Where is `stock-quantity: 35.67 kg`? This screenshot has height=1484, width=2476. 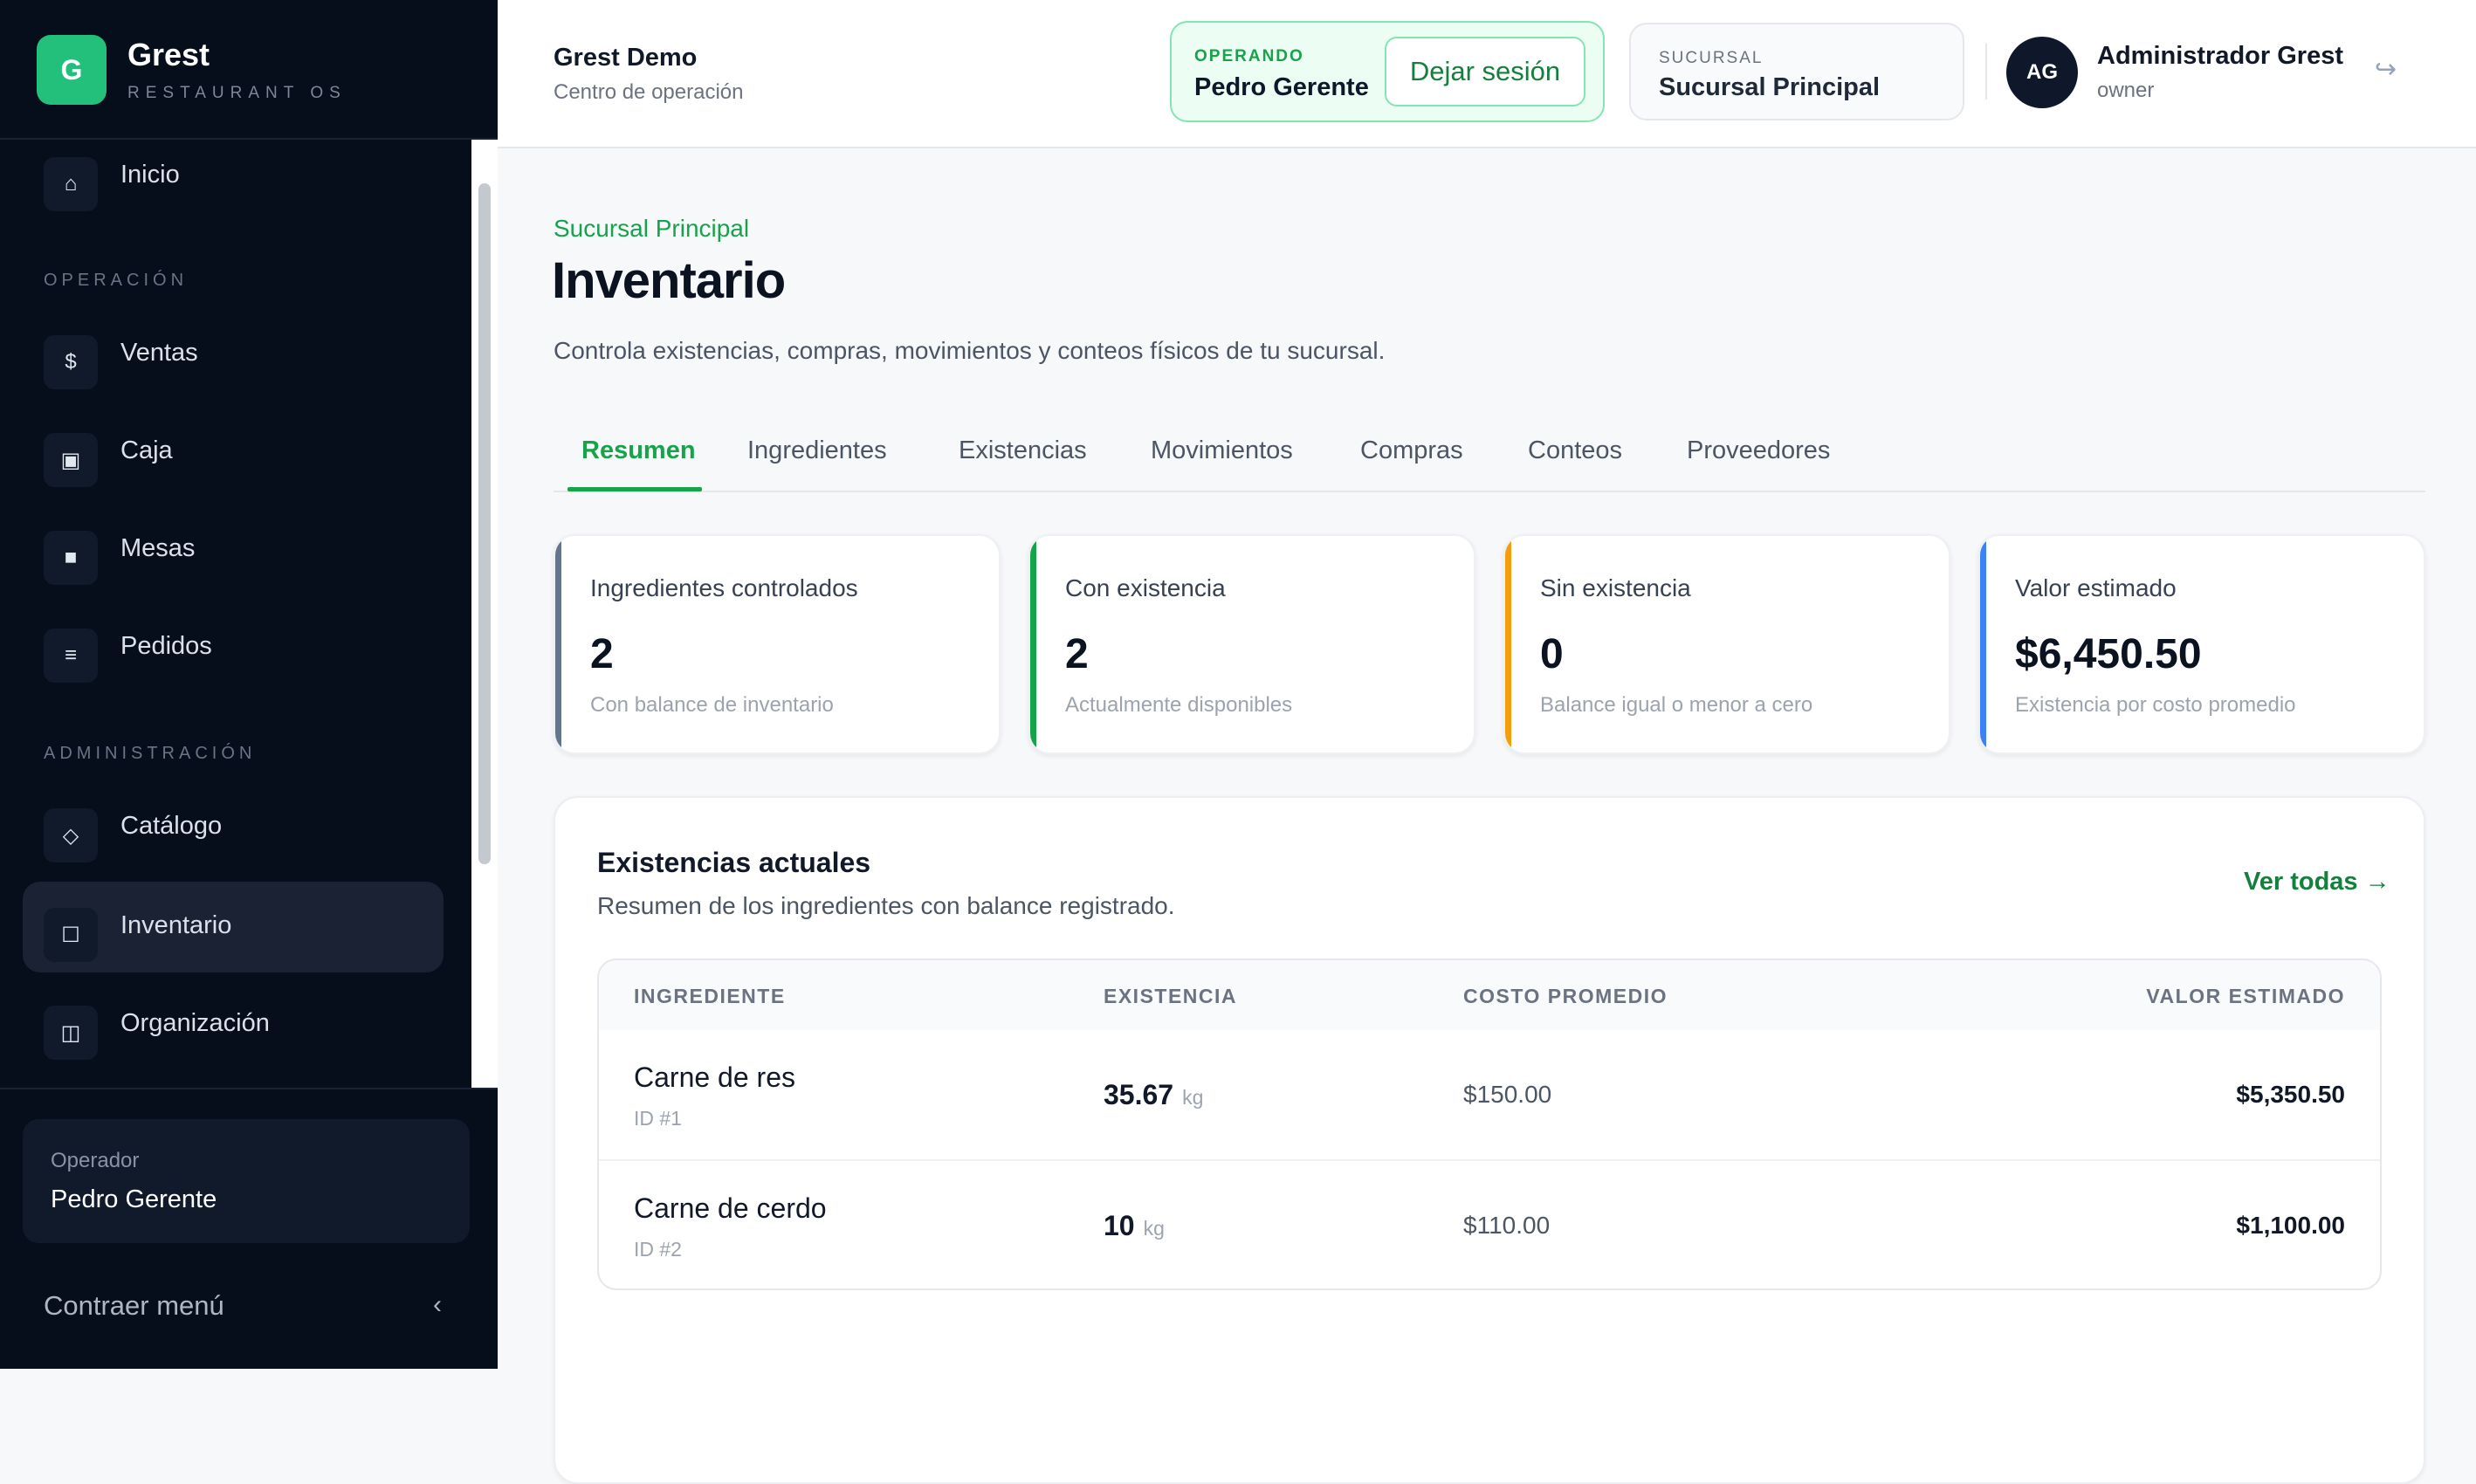 stock-quantity: 35.67 kg is located at coordinates (1153, 1095).